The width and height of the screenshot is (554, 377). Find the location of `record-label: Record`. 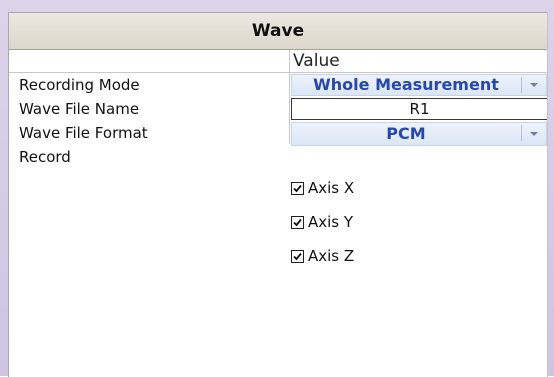

record-label: Record is located at coordinates (45, 157).